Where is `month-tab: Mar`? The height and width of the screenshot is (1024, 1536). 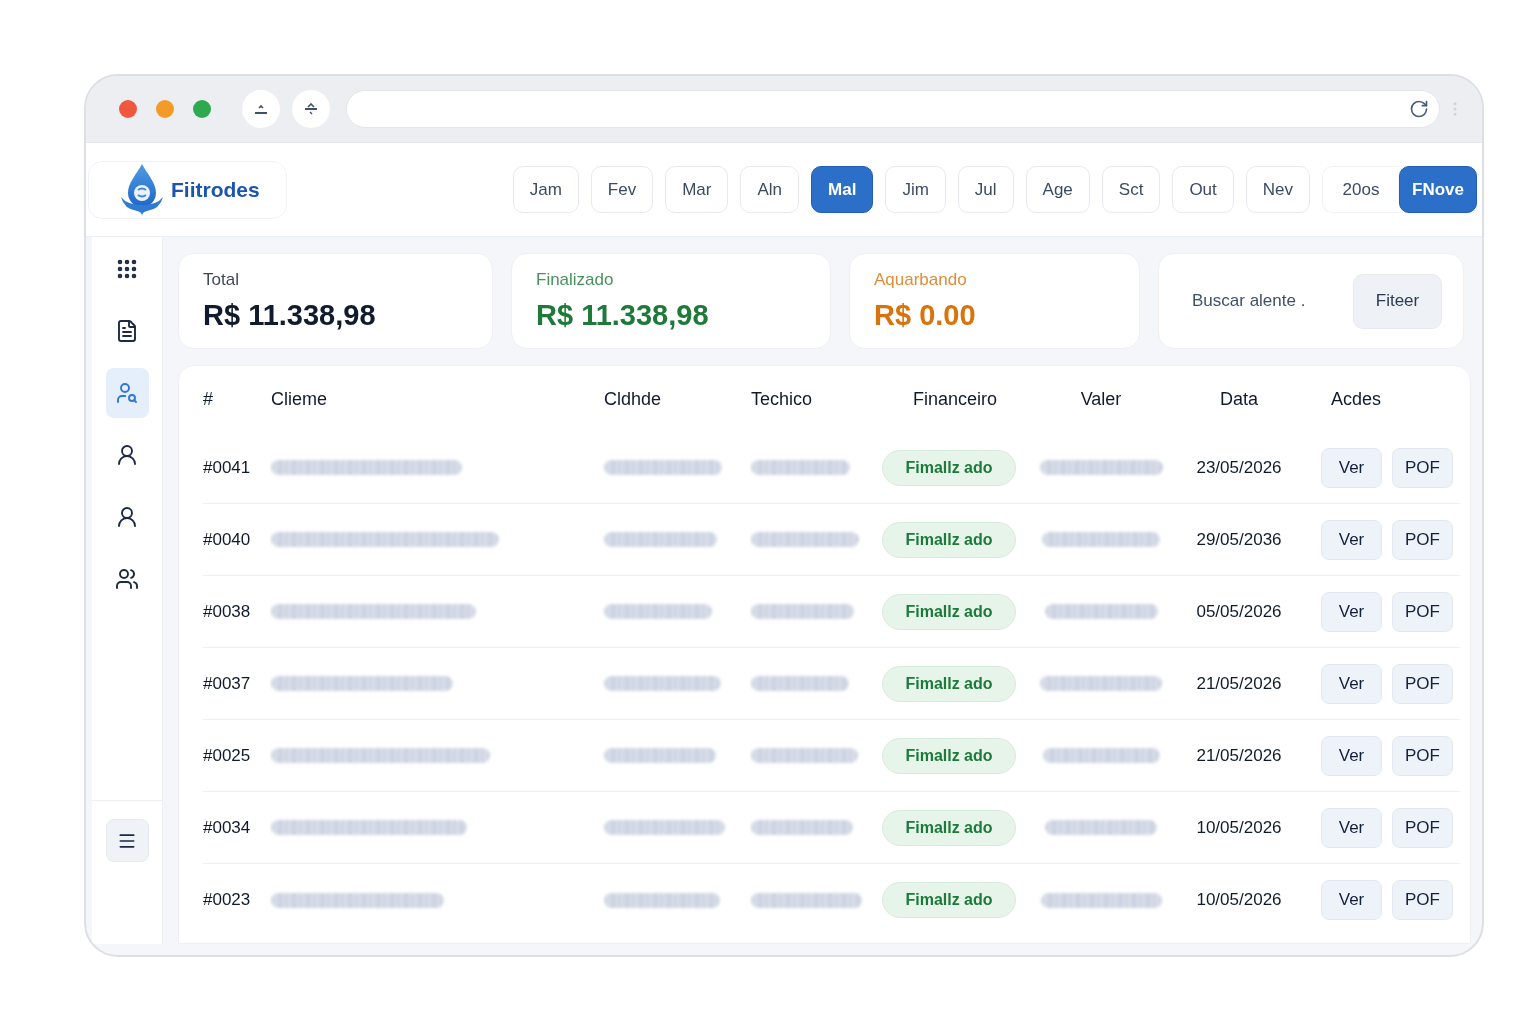 month-tab: Mar is located at coordinates (697, 189).